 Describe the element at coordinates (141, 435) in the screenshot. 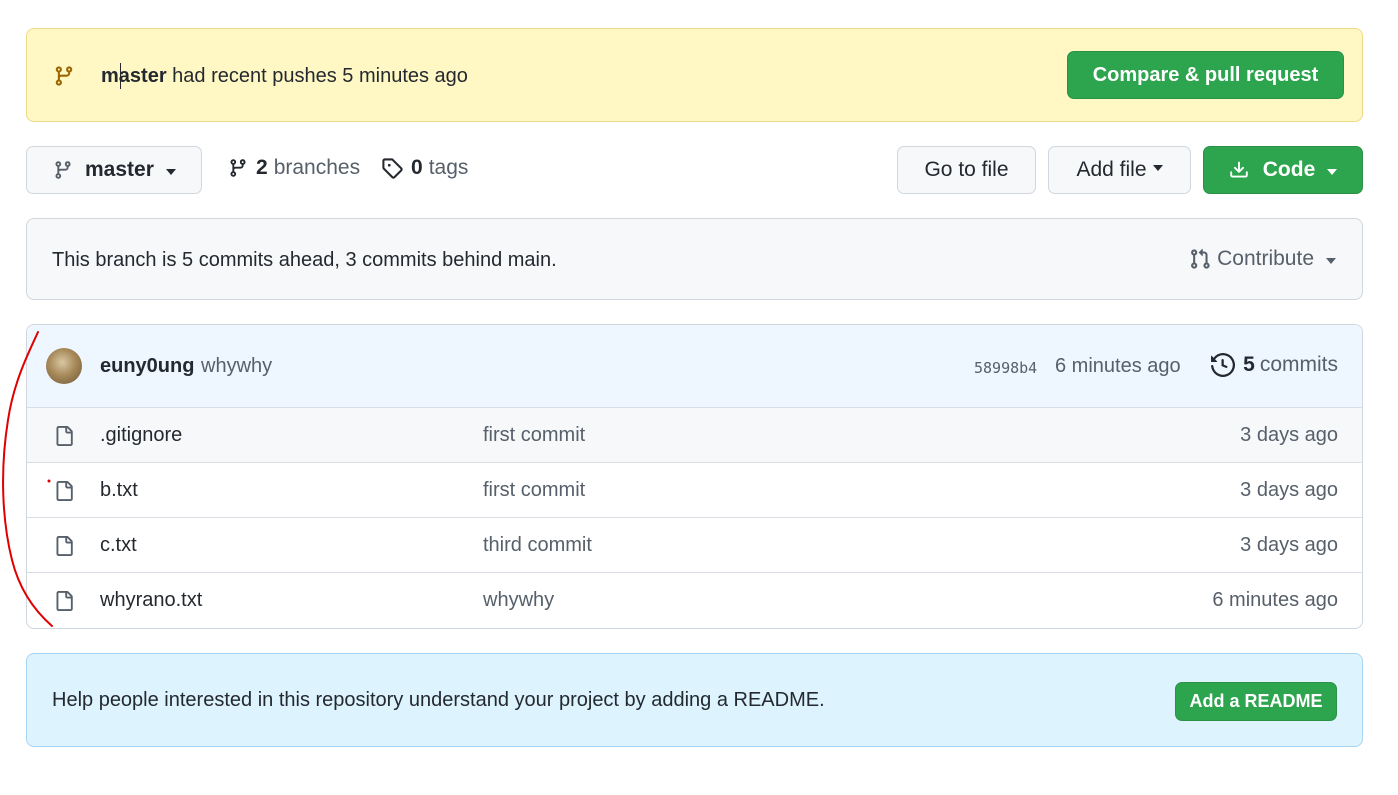

I see `file-name-link: .gitignore` at that location.